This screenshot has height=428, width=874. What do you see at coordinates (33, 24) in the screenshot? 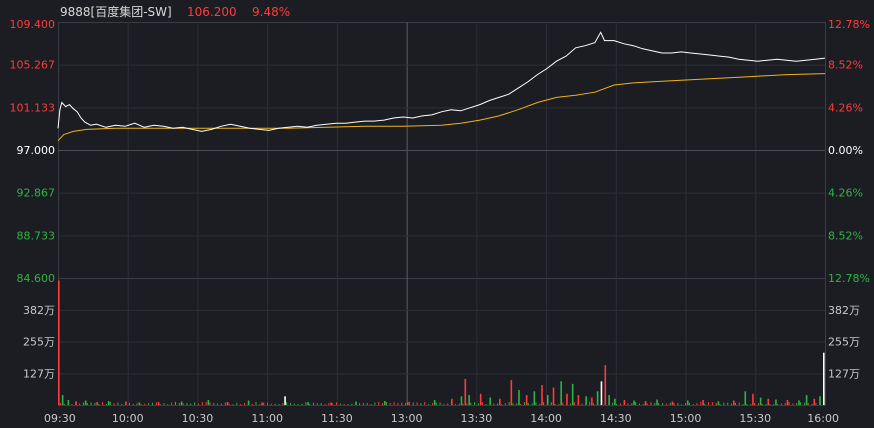
I see `price-axis-tick-label: 109.400` at bounding box center [33, 24].